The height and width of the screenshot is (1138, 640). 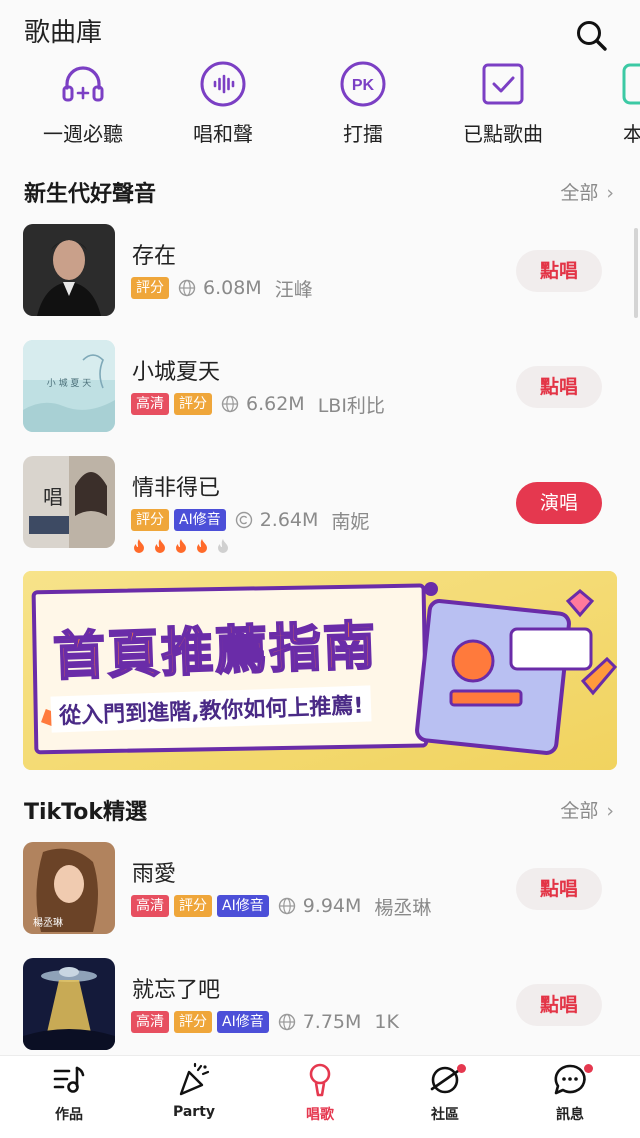 What do you see at coordinates (363, 134) in the screenshot?
I see `quick-action-label: 打擂` at bounding box center [363, 134].